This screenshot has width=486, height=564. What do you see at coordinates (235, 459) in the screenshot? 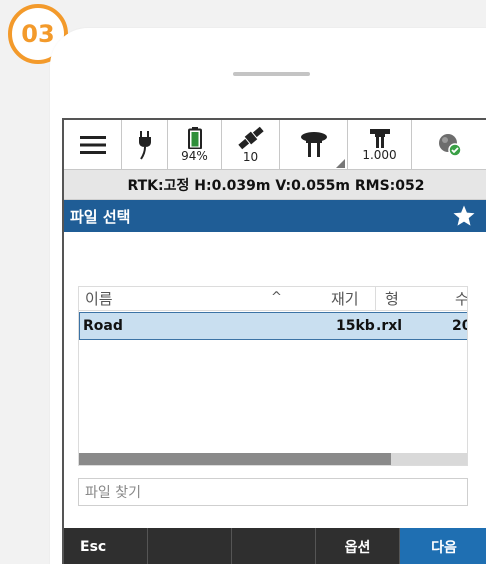
I see `scrollbar-thumb` at bounding box center [235, 459].